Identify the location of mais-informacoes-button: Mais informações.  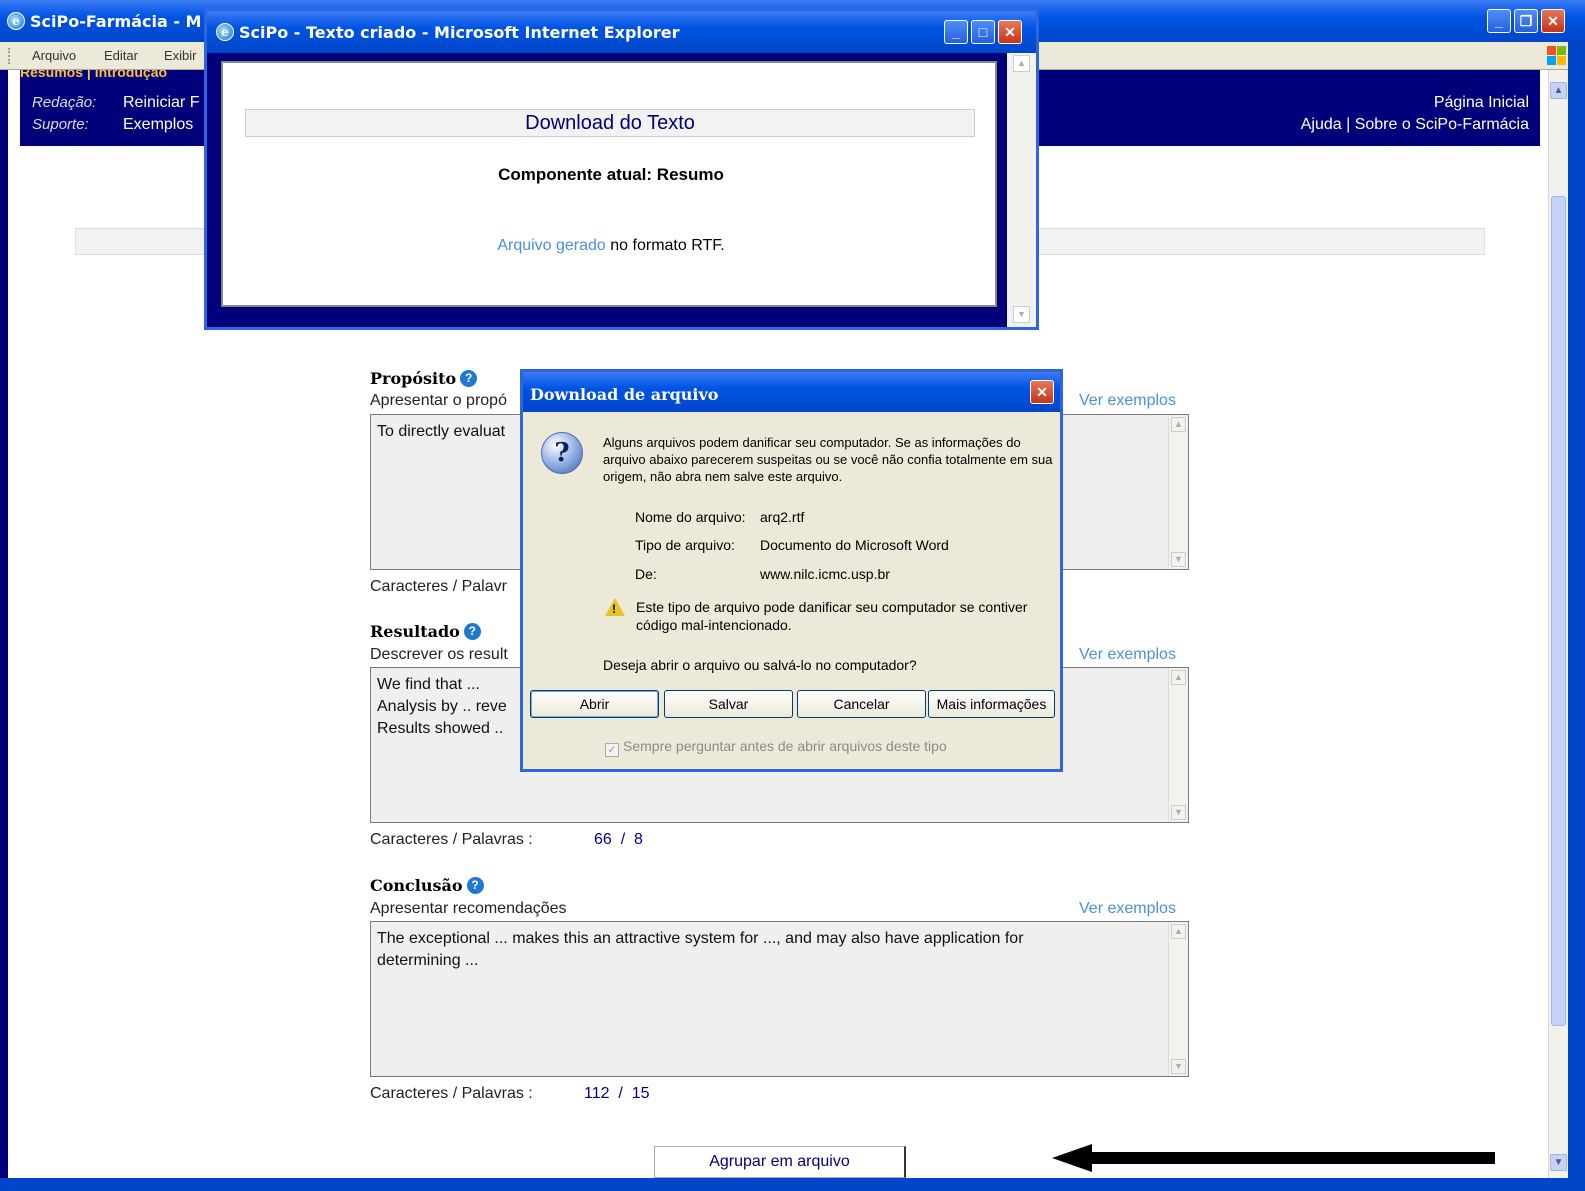
(991, 704).